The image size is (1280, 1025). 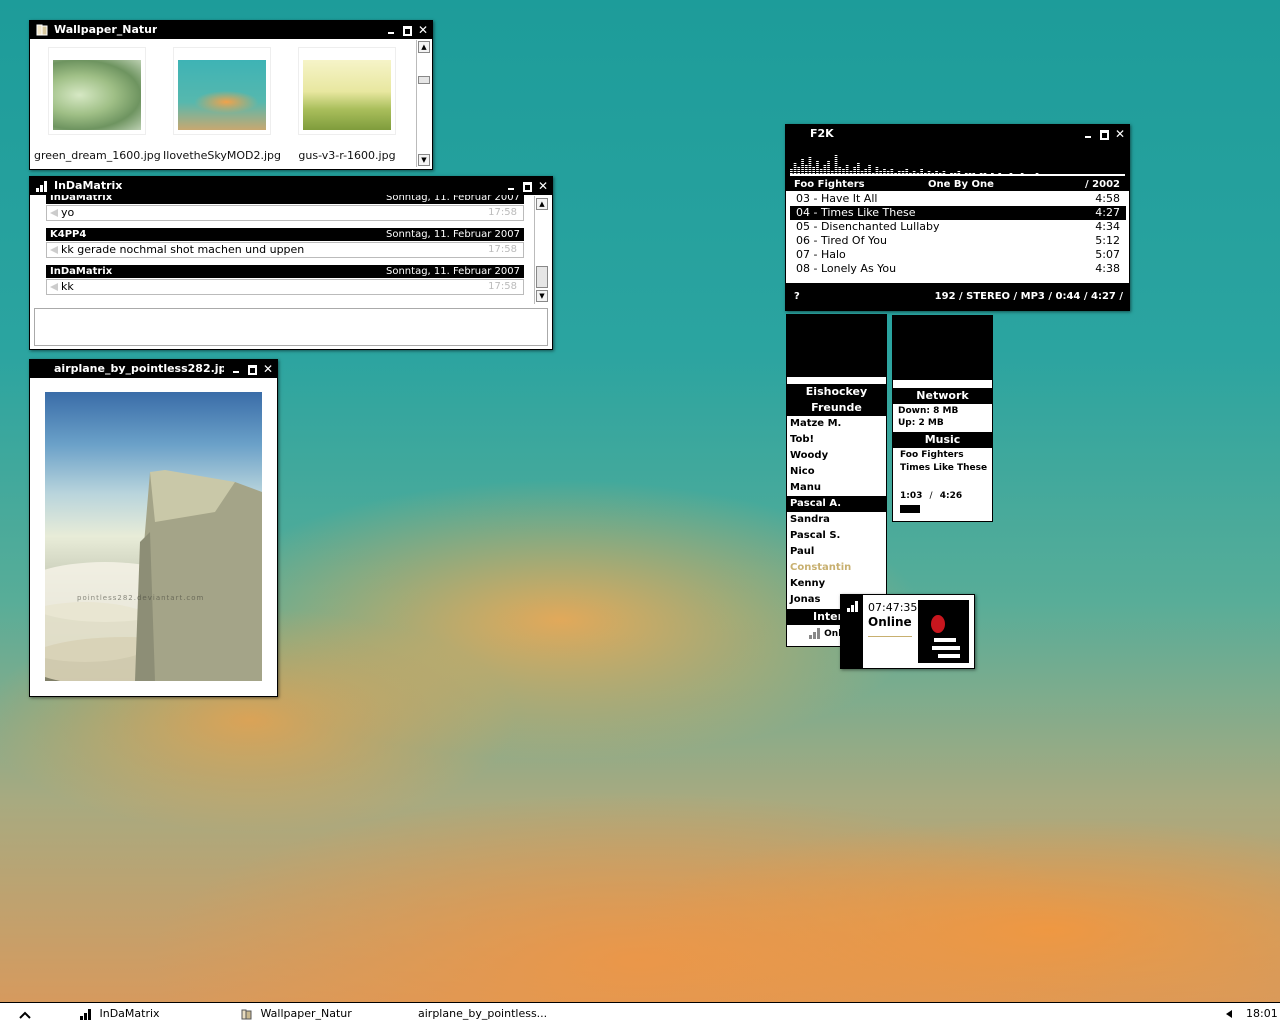 I want to click on image-viewer-titlebar: airplane_by_pointless282.jpg (J... ✕, so click(x=153, y=369).